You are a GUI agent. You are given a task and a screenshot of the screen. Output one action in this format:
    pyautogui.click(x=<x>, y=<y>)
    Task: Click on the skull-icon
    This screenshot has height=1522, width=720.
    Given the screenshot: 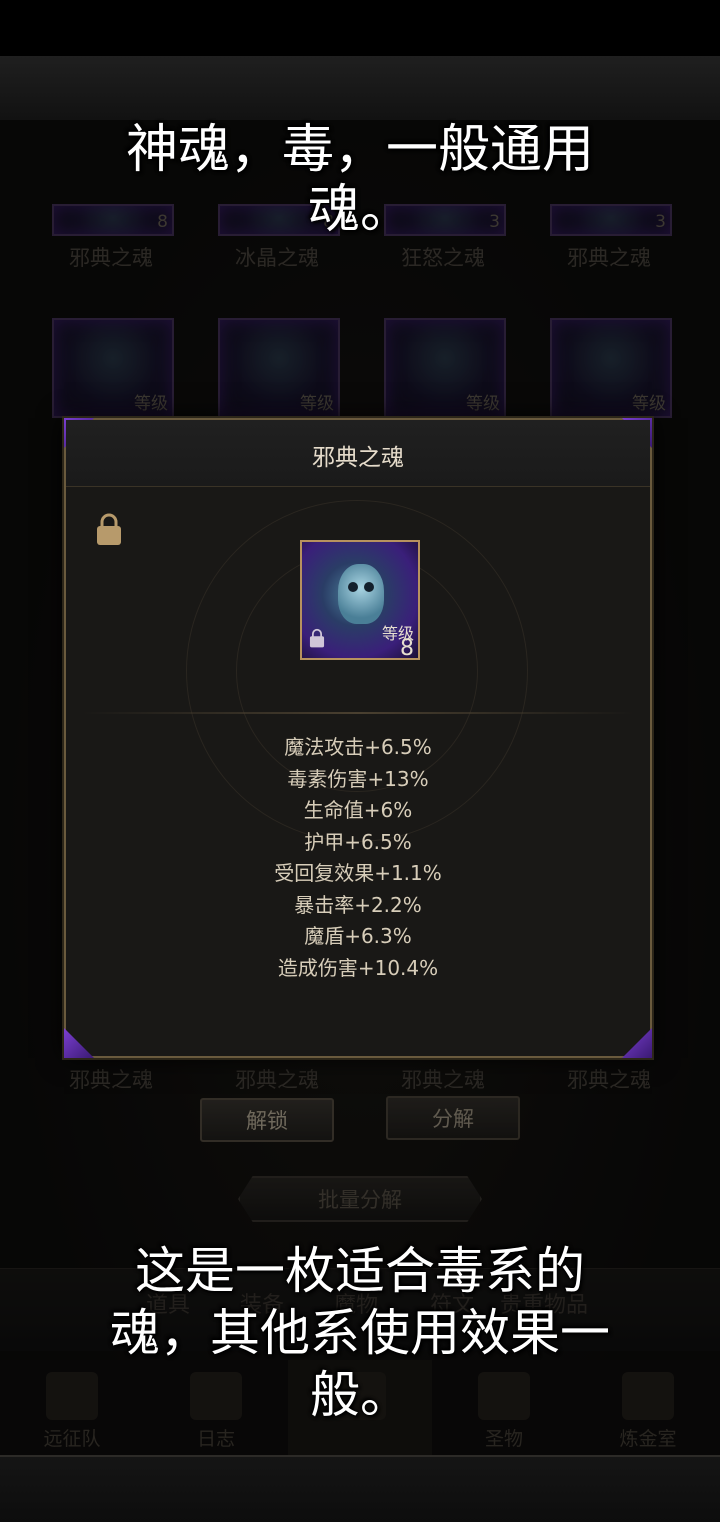 What is the action you would take?
    pyautogui.click(x=361, y=594)
    